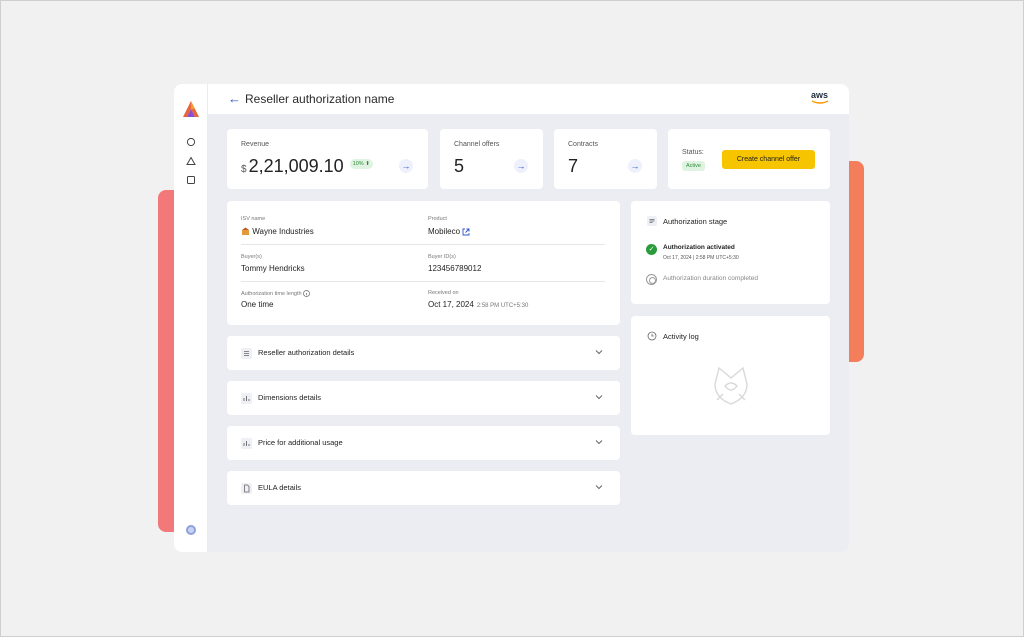  What do you see at coordinates (289, 397) in the screenshot?
I see `accordion-label: Dimensions details` at bounding box center [289, 397].